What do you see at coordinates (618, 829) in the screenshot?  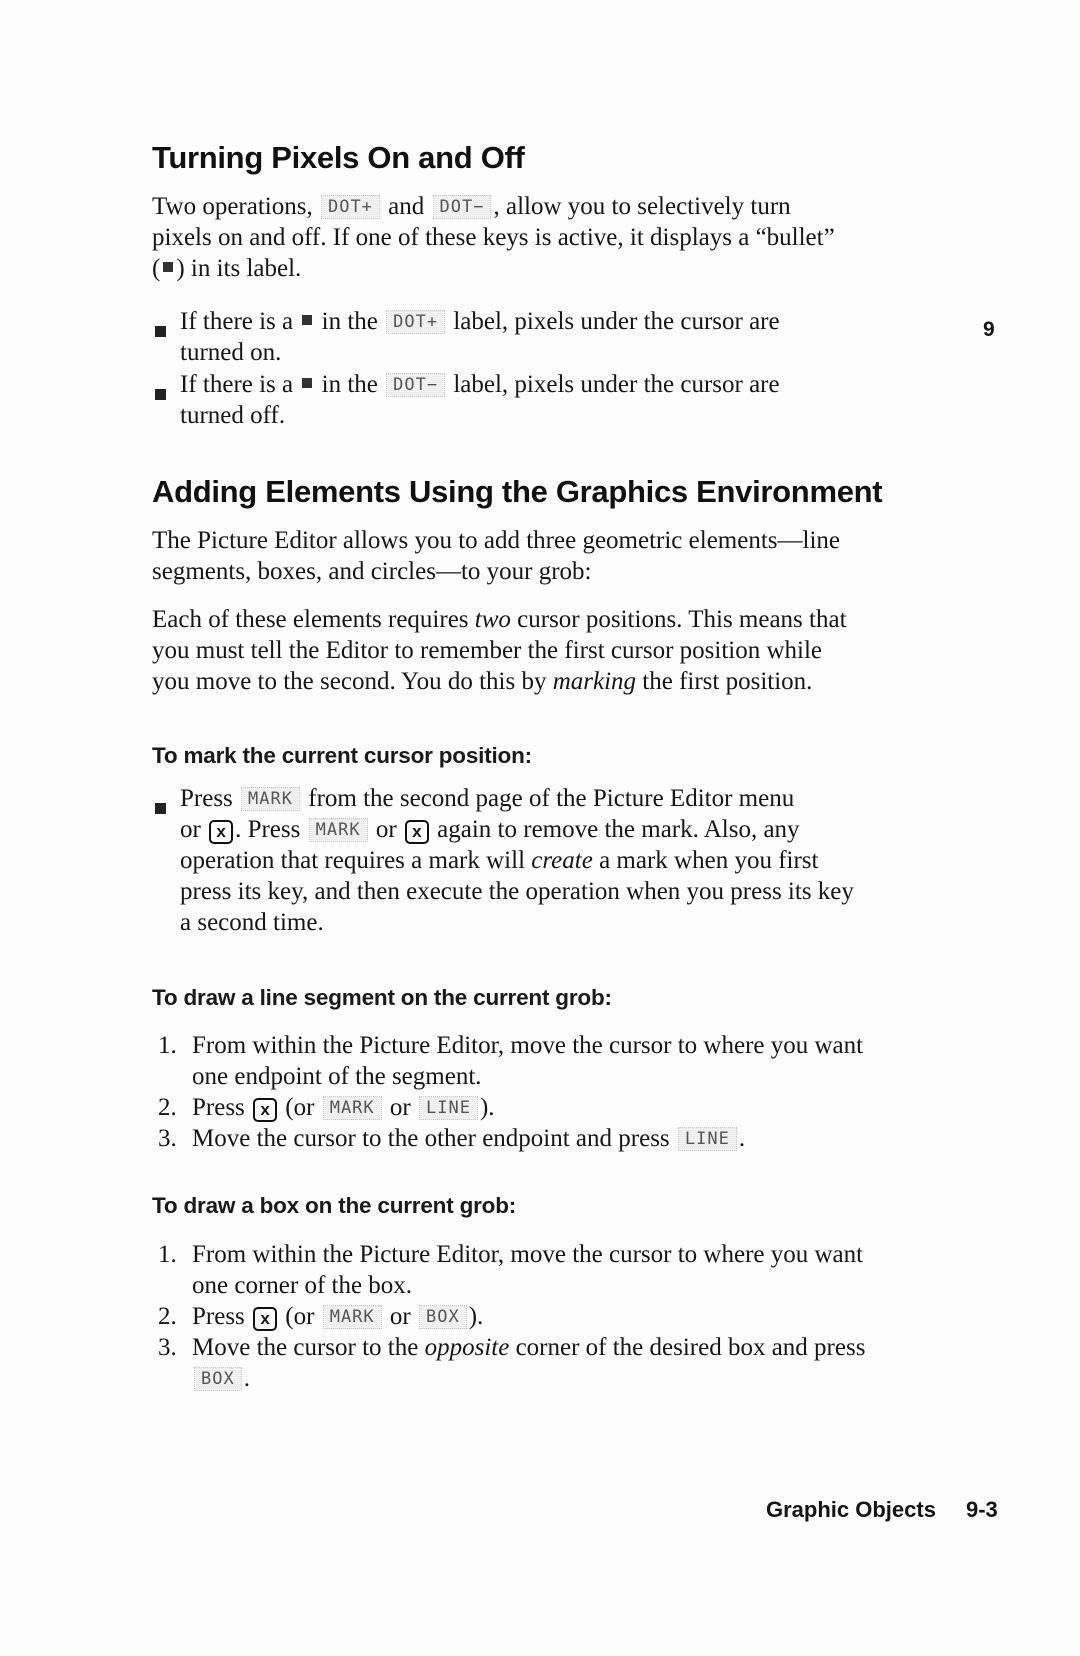 I see `text: again to remove the mark. Also, any` at bounding box center [618, 829].